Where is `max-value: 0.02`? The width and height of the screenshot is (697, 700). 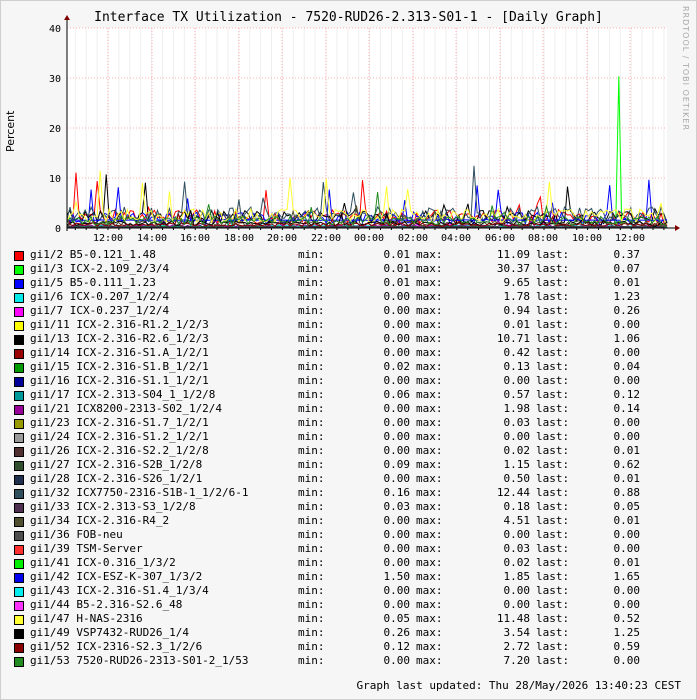 max-value: 0.02 is located at coordinates (517, 562).